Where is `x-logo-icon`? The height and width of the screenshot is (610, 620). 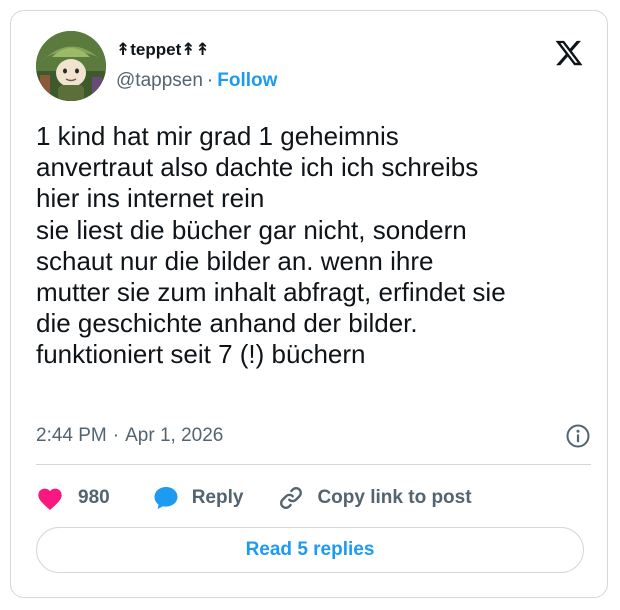
x-logo-icon is located at coordinates (569, 53).